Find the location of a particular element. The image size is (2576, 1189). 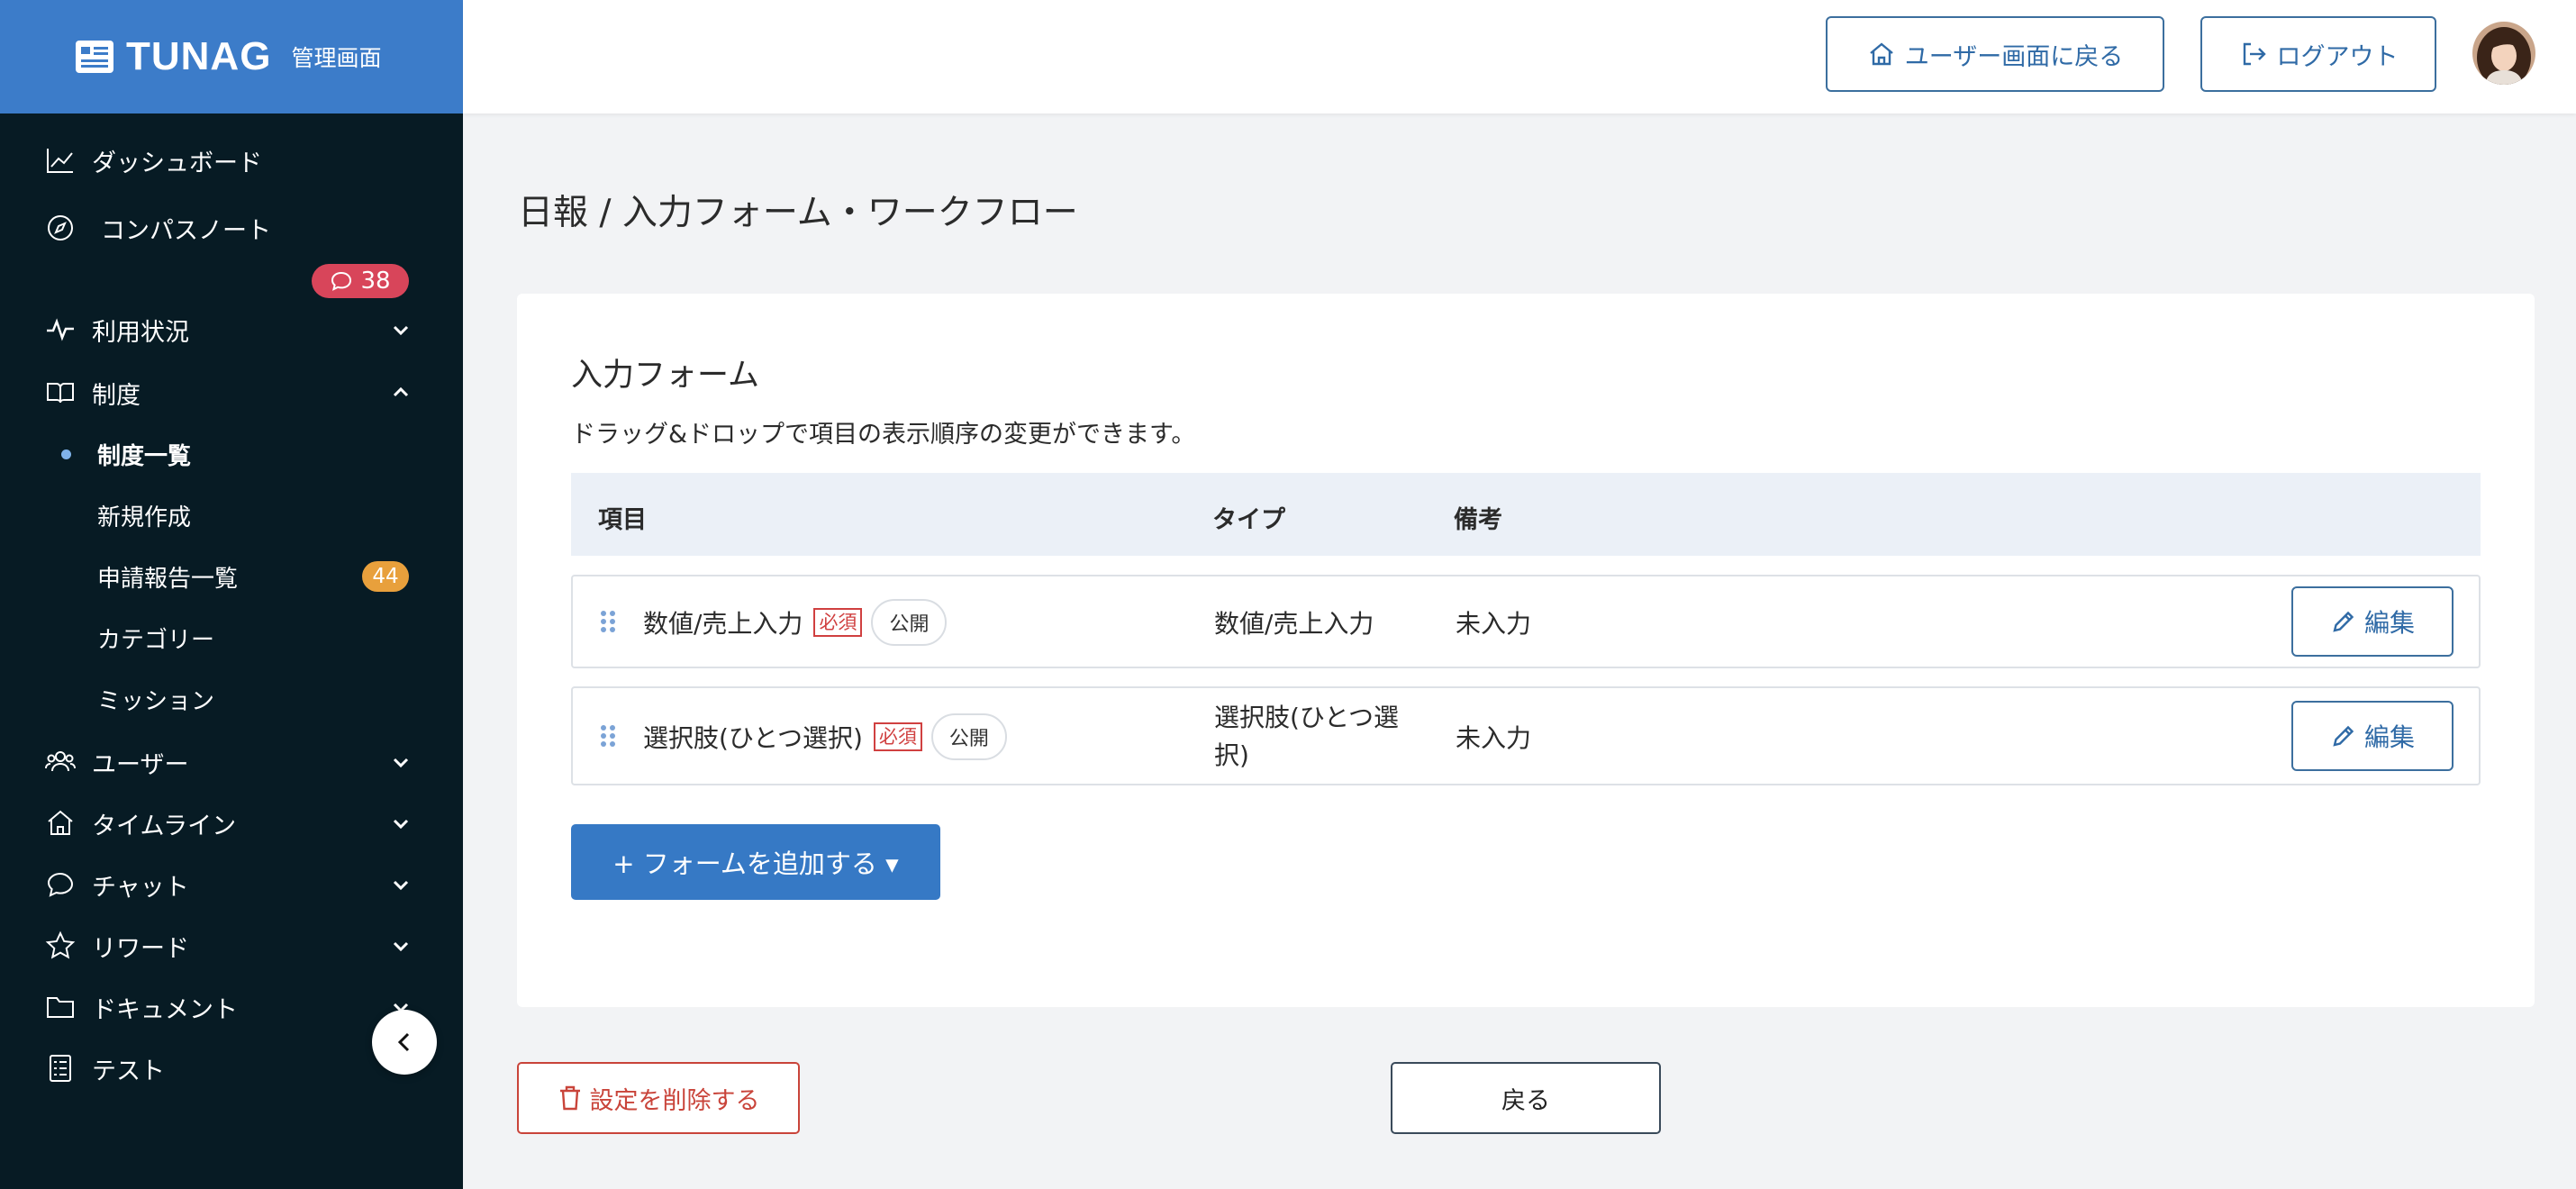

sidebar-subitem-list: 制度一覧 is located at coordinates (231, 454).